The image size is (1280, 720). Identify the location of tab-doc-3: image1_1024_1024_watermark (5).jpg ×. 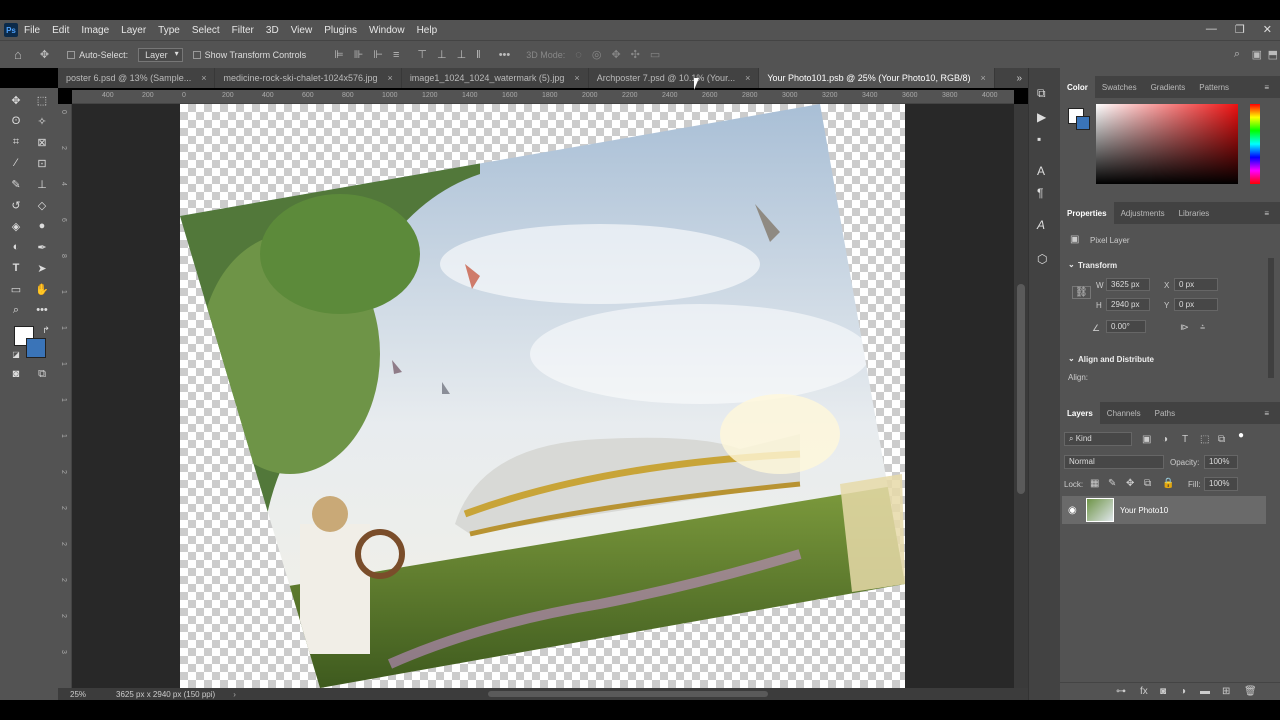
(495, 78).